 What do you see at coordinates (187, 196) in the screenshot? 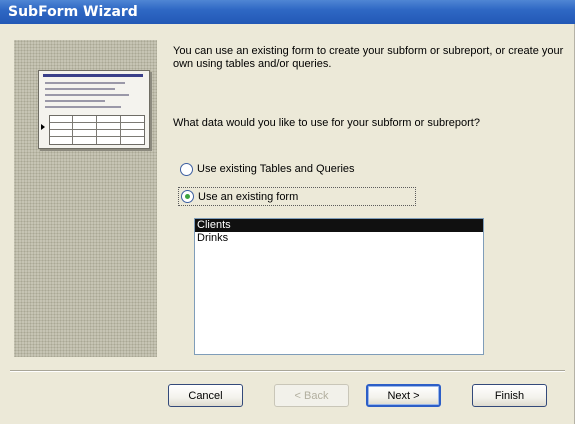
I see `radio-button-selected` at bounding box center [187, 196].